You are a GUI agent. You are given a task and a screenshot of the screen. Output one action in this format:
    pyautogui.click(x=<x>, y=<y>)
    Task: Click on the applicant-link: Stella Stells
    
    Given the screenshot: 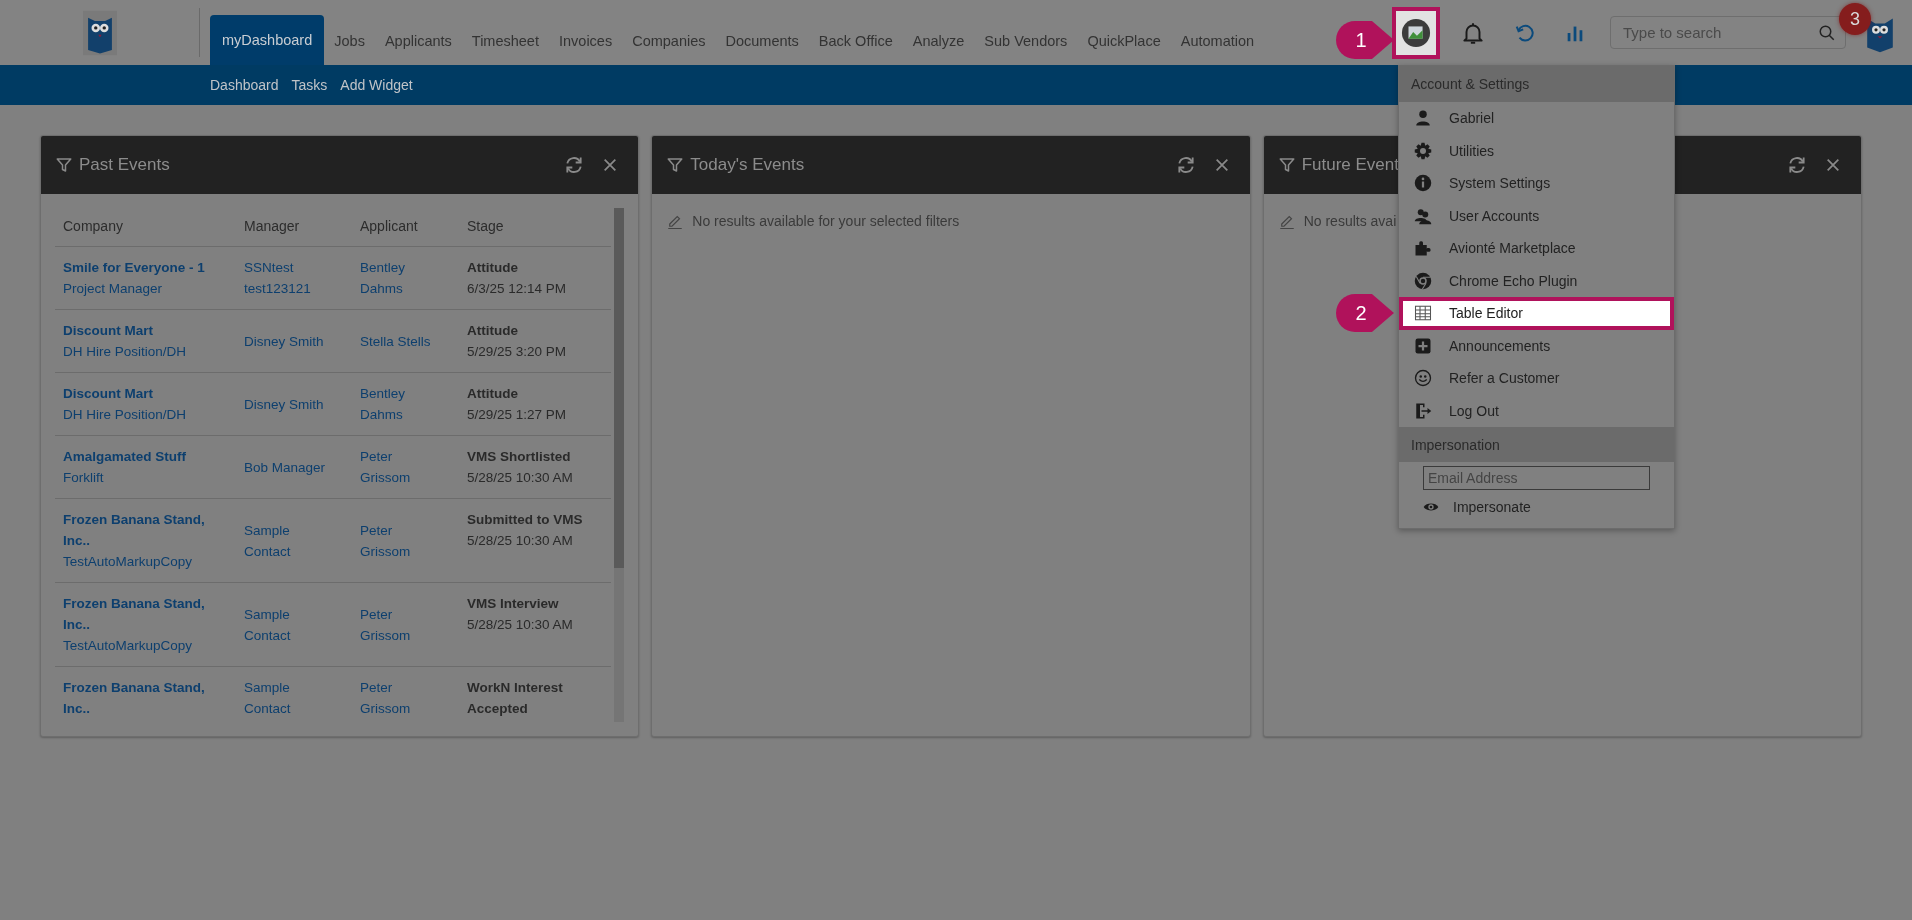 What is the action you would take?
    pyautogui.click(x=397, y=341)
    